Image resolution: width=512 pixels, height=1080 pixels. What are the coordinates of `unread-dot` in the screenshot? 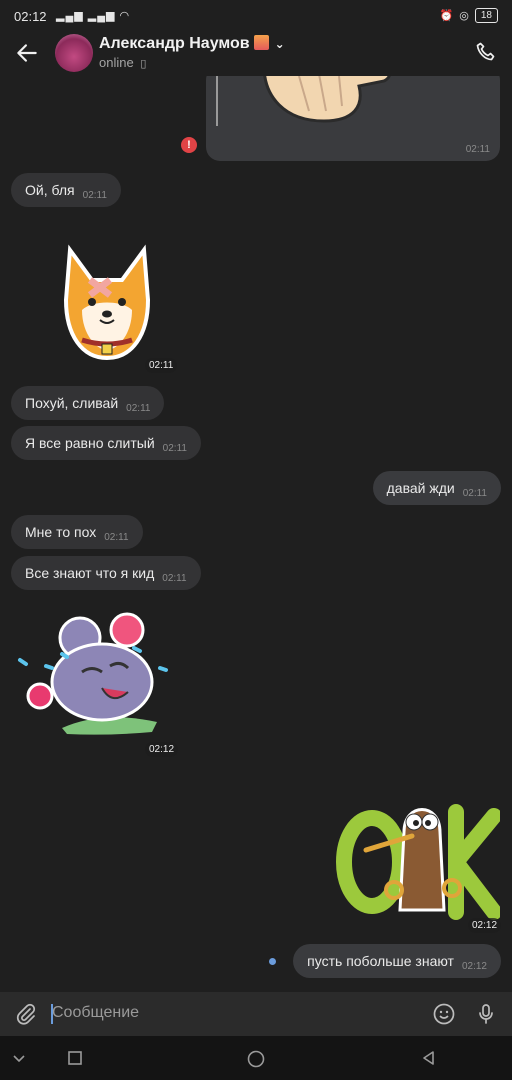 It's located at (272, 961).